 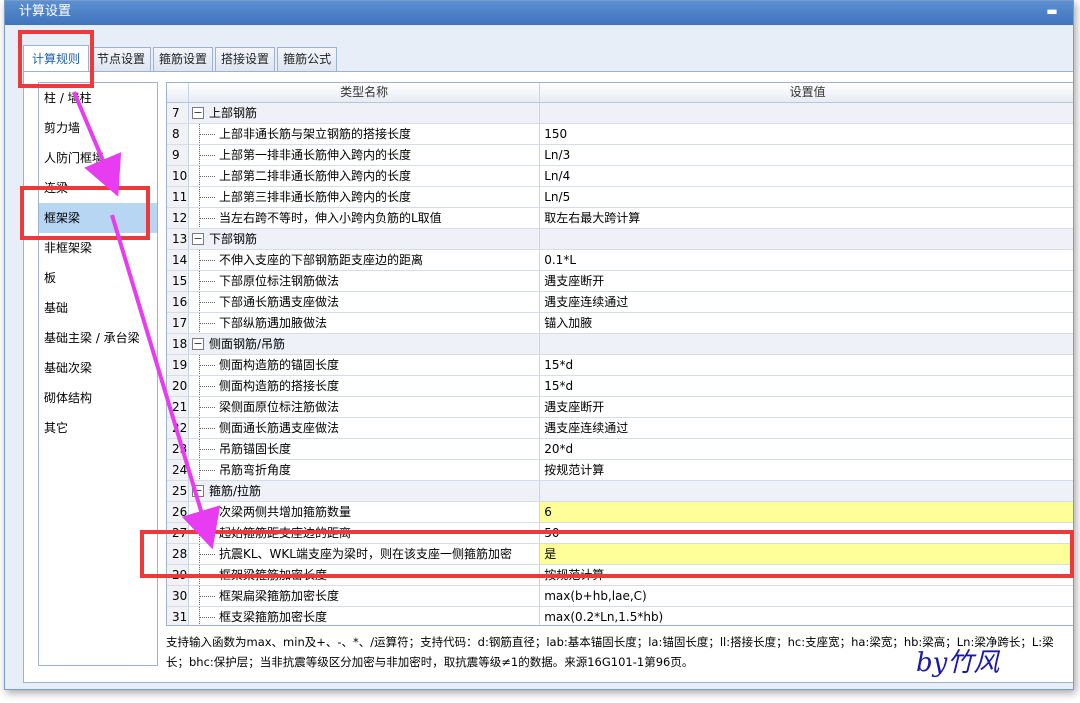 What do you see at coordinates (1052, 12) in the screenshot?
I see `minimize-icon: ▬` at bounding box center [1052, 12].